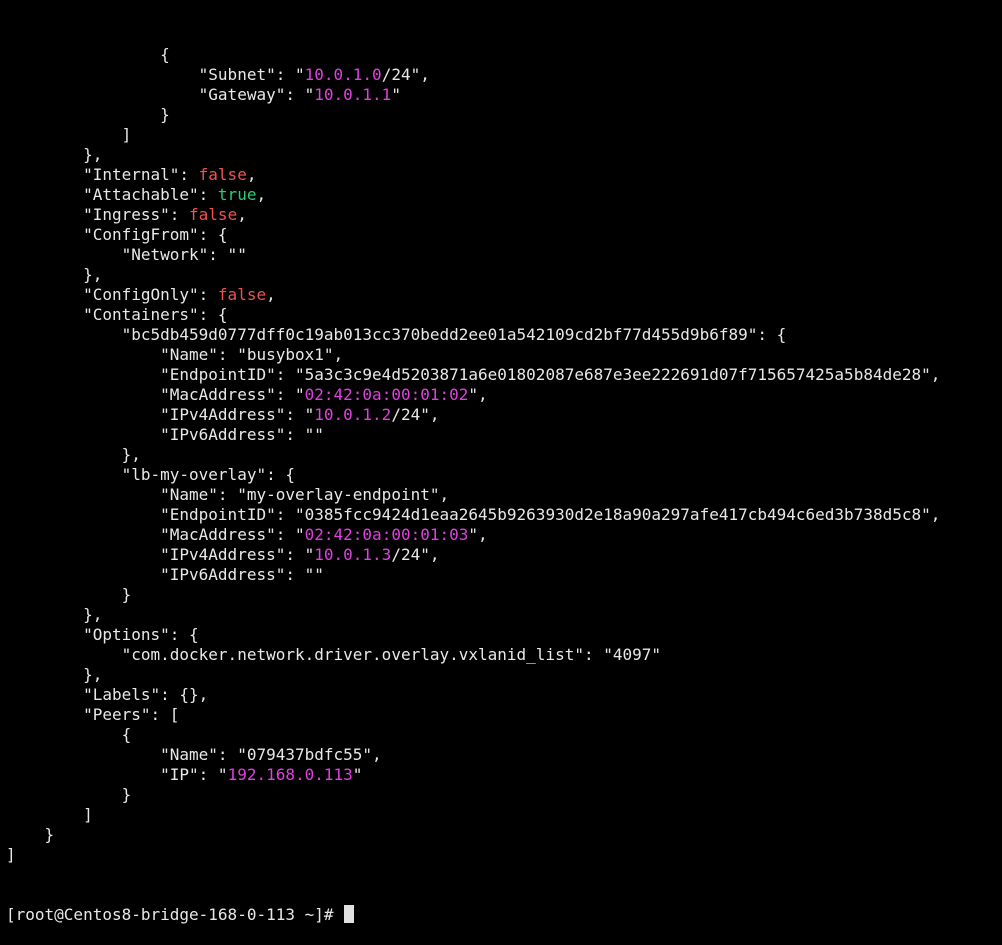 This screenshot has width=1002, height=945. I want to click on text-segment: "Name": "079437bdfc55",, so click(194, 754).